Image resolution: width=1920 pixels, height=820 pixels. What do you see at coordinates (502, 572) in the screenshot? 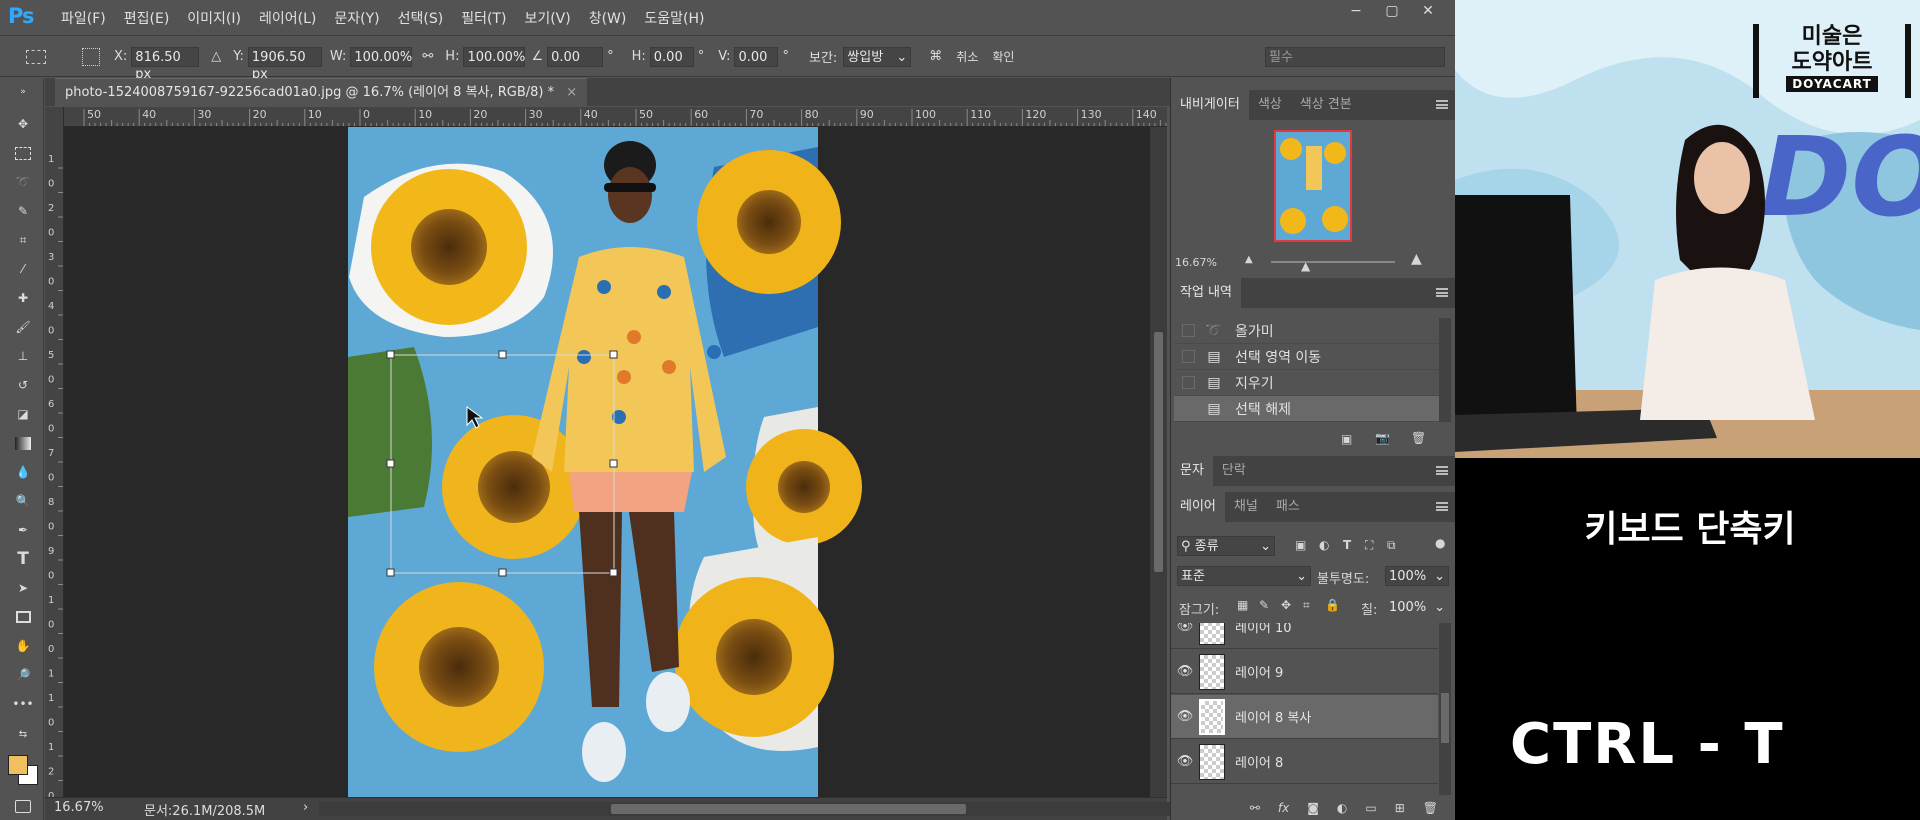
I see `transform-handle-bottom` at bounding box center [502, 572].